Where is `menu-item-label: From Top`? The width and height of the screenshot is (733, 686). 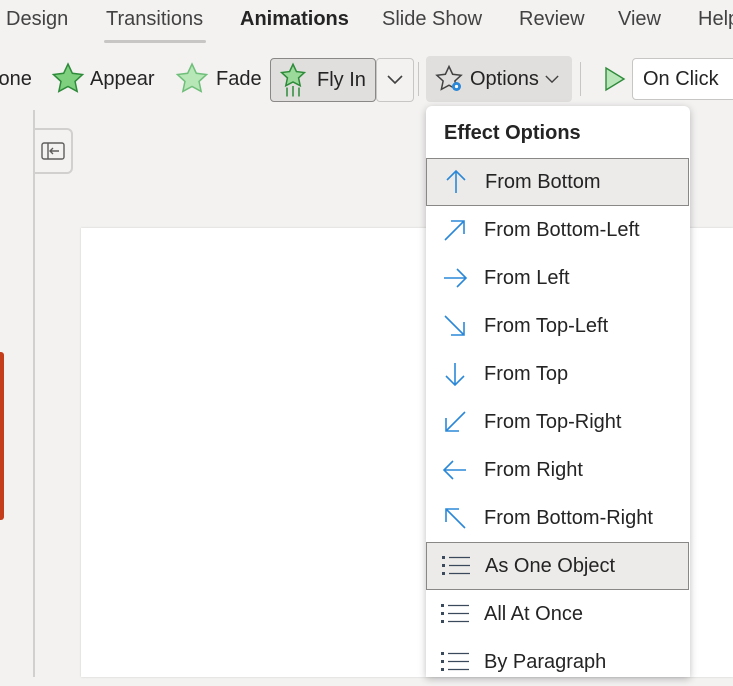 menu-item-label: From Top is located at coordinates (526, 373).